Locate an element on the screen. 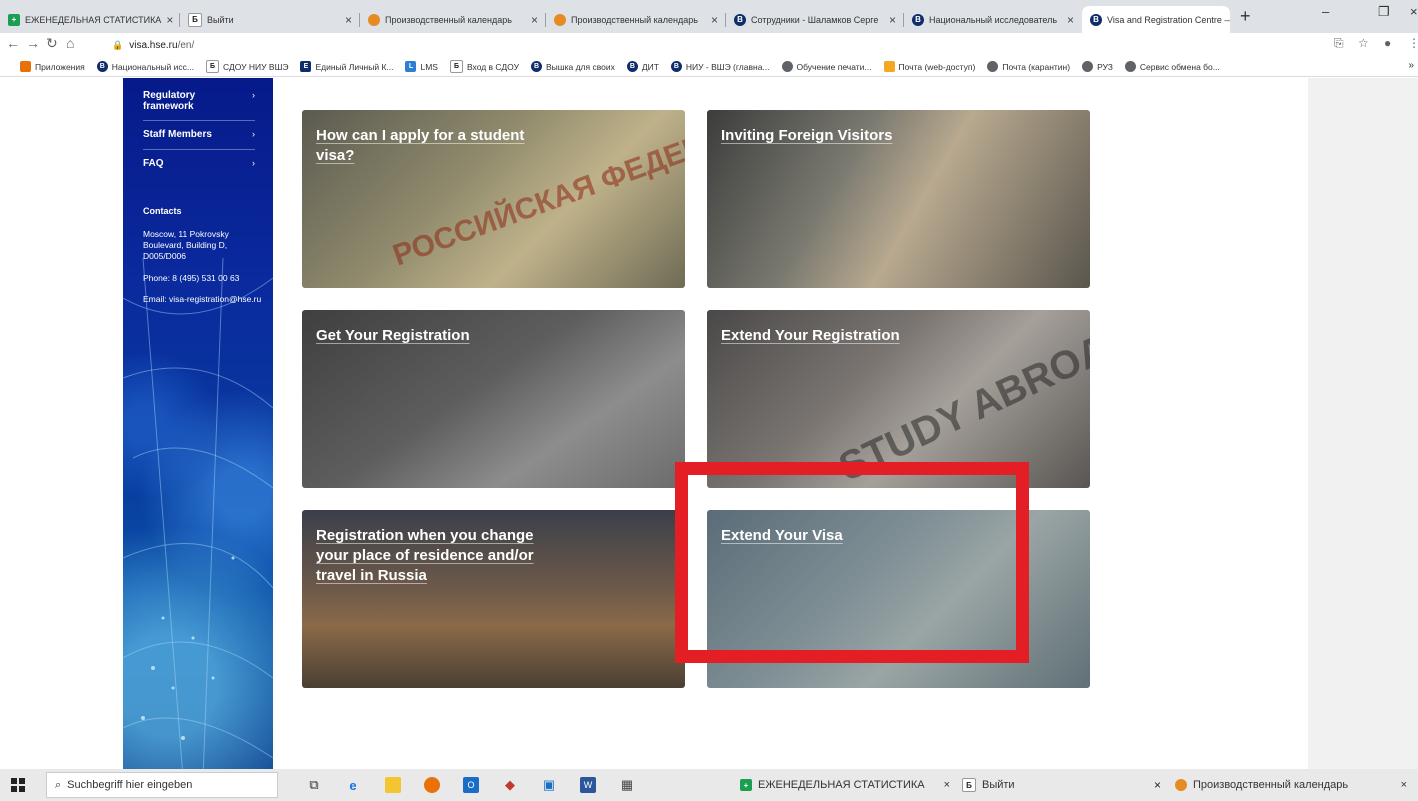 The width and height of the screenshot is (1418, 801). bookmark-apps: Приложения is located at coordinates (52, 66).